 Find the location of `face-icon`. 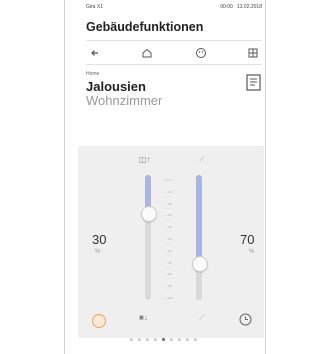

face-icon is located at coordinates (201, 53).